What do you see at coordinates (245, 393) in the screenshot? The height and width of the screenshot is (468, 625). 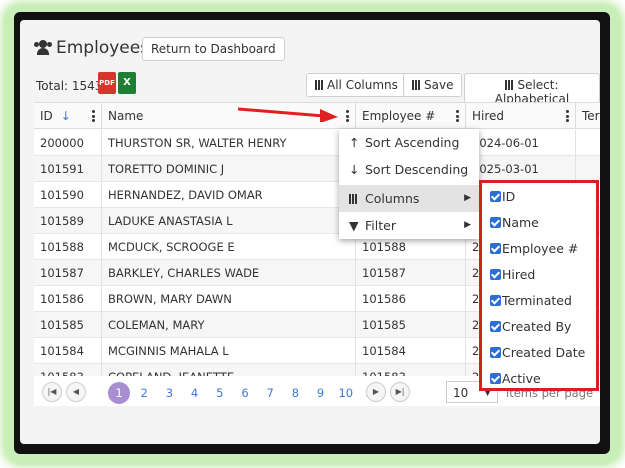 I see `page-number: 6` at bounding box center [245, 393].